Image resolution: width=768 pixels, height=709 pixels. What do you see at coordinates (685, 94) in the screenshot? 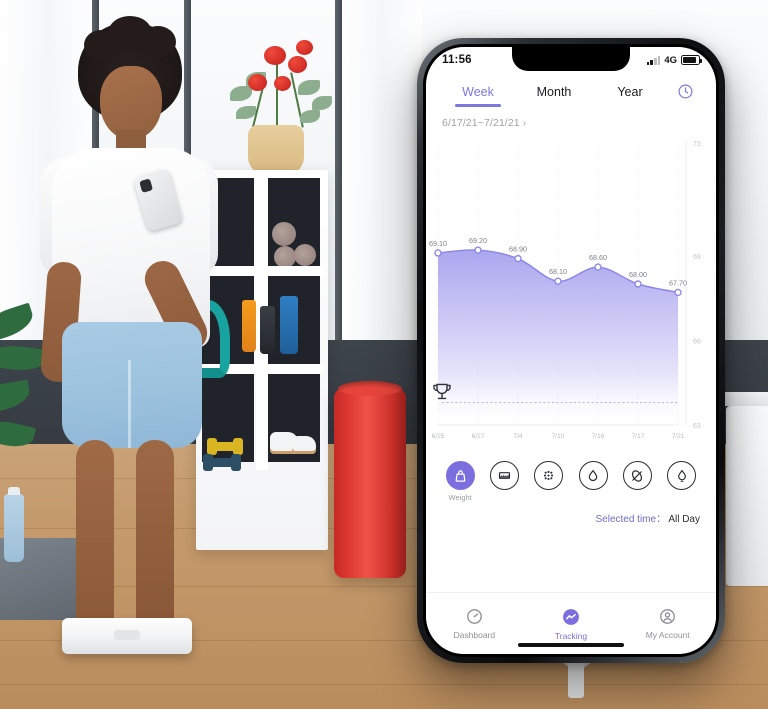
I see `clock-icon` at bounding box center [685, 94].